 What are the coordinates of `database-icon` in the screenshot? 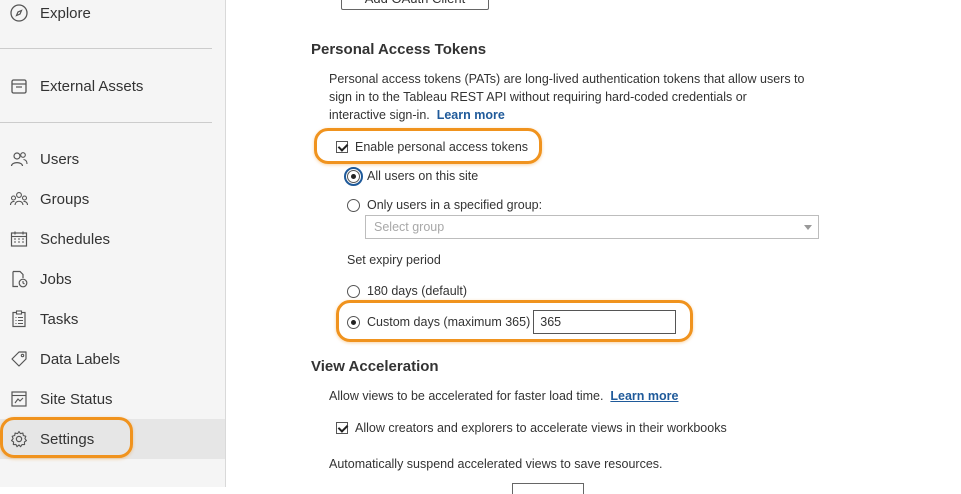 It's located at (19, 86).